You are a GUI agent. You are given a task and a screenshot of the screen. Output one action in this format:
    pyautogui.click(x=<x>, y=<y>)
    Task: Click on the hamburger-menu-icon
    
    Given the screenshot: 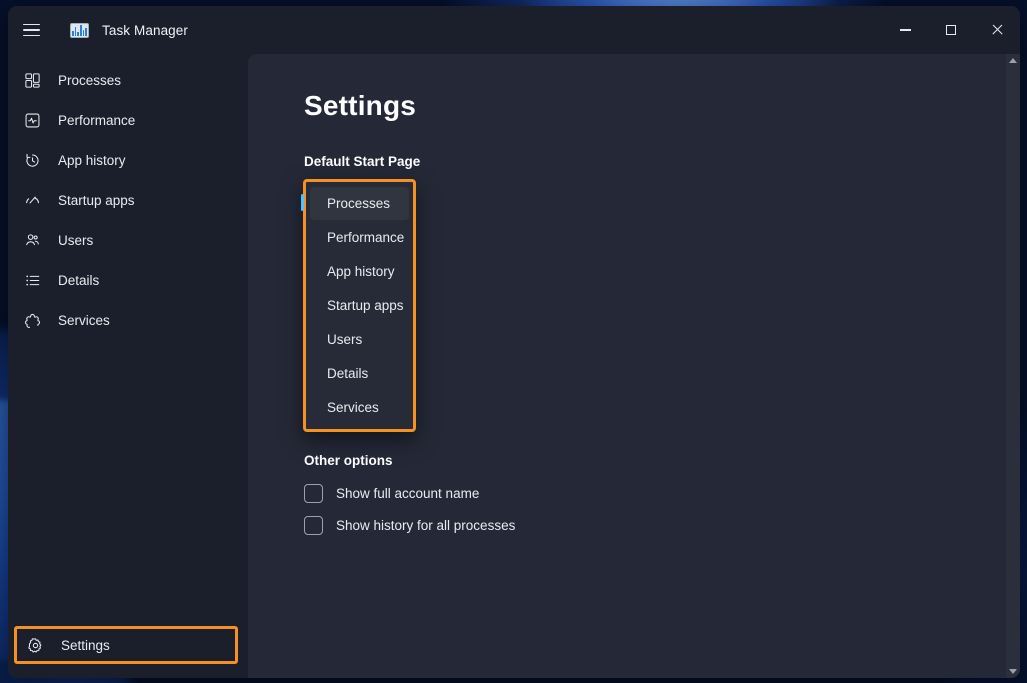 What is the action you would take?
    pyautogui.click(x=31, y=30)
    